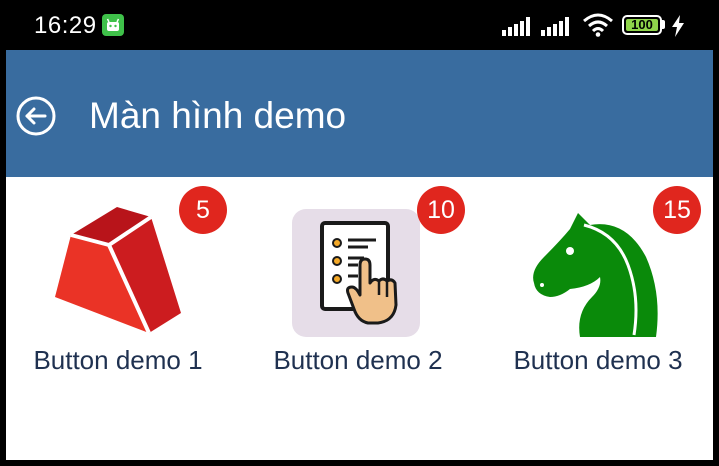 Image resolution: width=719 pixels, height=466 pixels. I want to click on badge-count: 10, so click(441, 210).